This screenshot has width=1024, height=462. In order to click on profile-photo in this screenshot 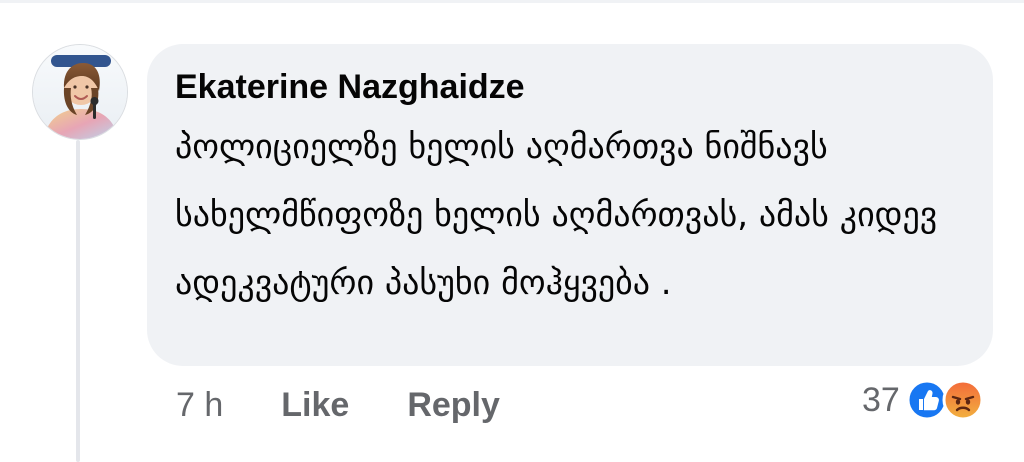, I will do `click(80, 92)`.